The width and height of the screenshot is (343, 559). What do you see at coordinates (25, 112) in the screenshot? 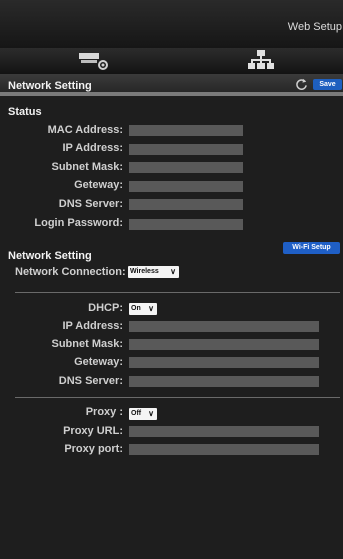
I see `status-section-title: Status` at bounding box center [25, 112].